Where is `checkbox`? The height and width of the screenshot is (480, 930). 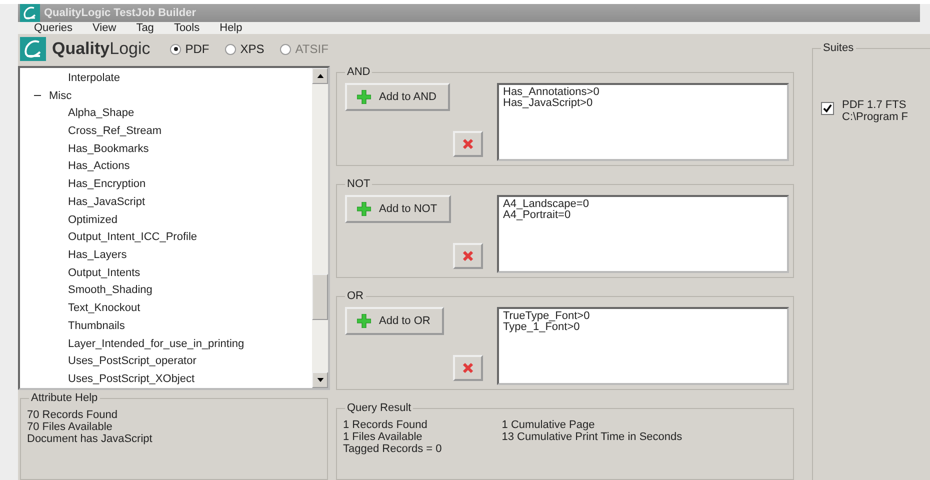
checkbox is located at coordinates (827, 108).